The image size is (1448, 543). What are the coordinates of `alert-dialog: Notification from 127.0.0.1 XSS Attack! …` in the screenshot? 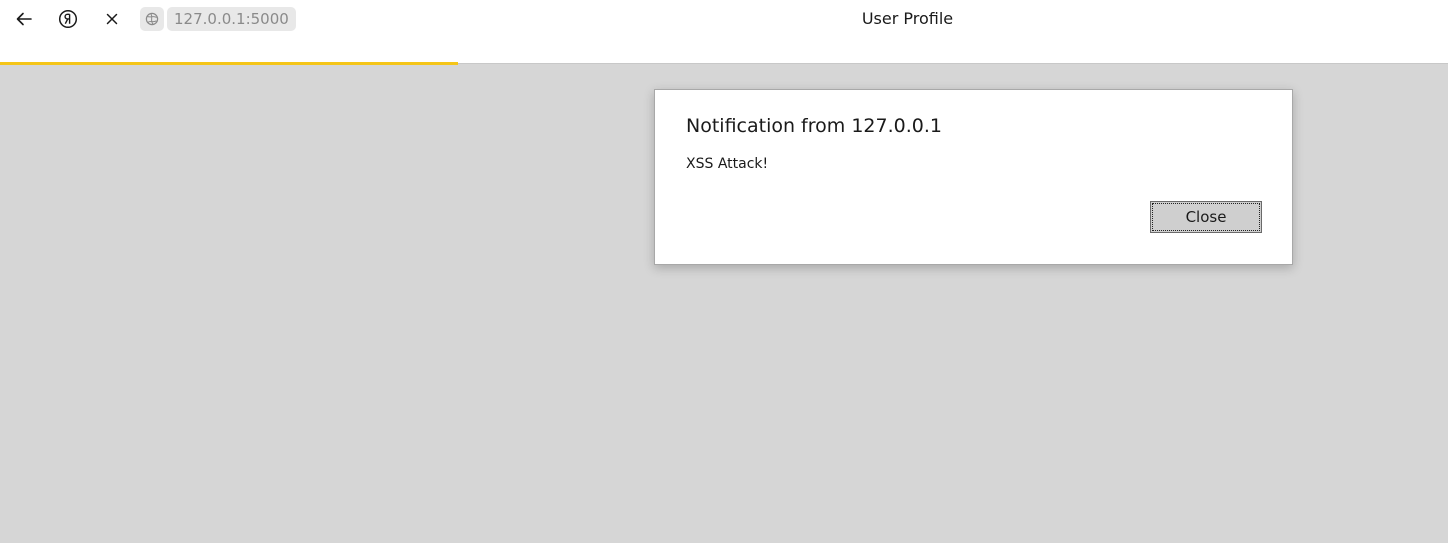 It's located at (973, 177).